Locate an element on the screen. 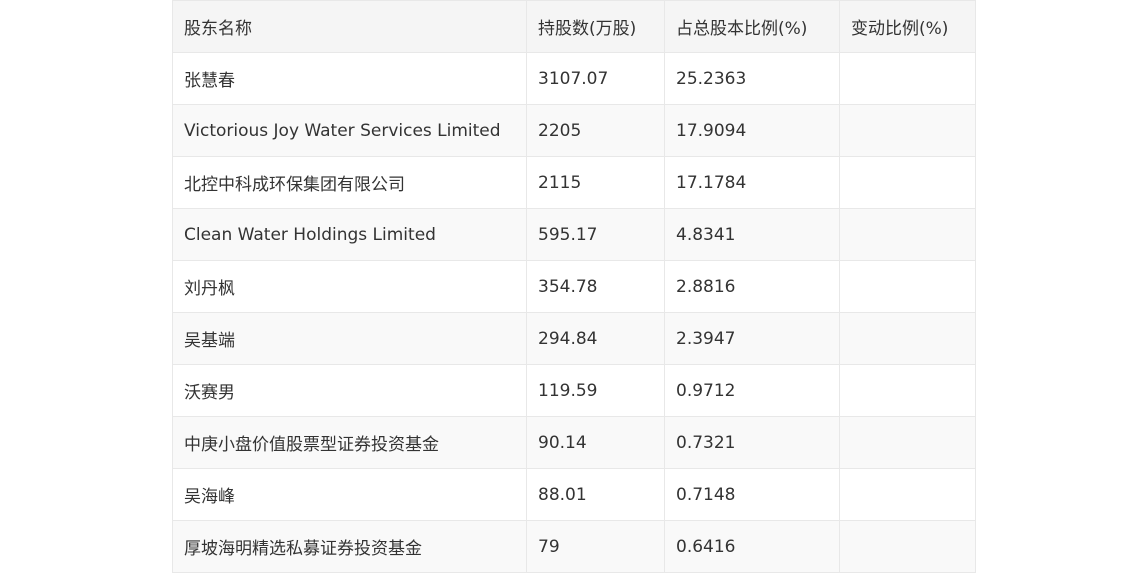  table-row: 沃赛男 119.59 0.9712 is located at coordinates (574, 390).